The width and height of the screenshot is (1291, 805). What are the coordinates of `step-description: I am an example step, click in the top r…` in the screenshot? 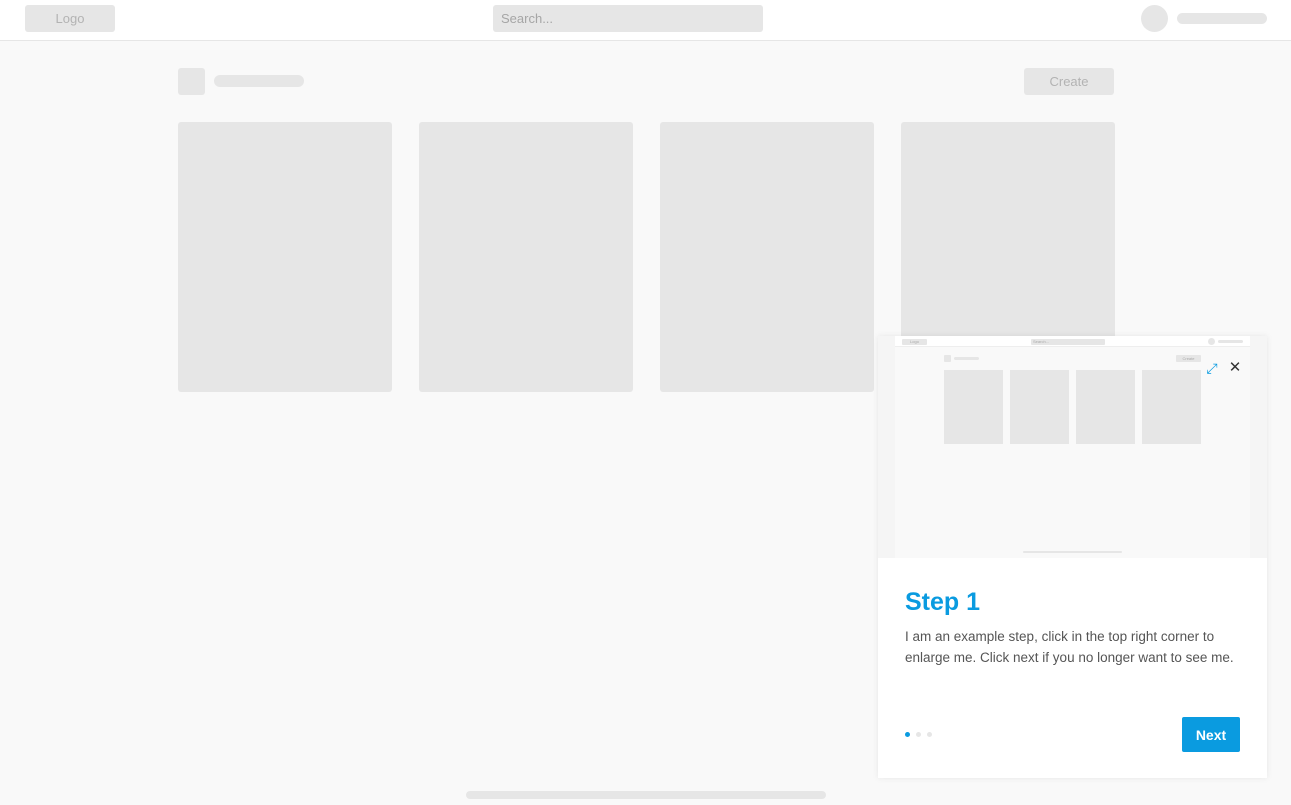 It's located at (1069, 647).